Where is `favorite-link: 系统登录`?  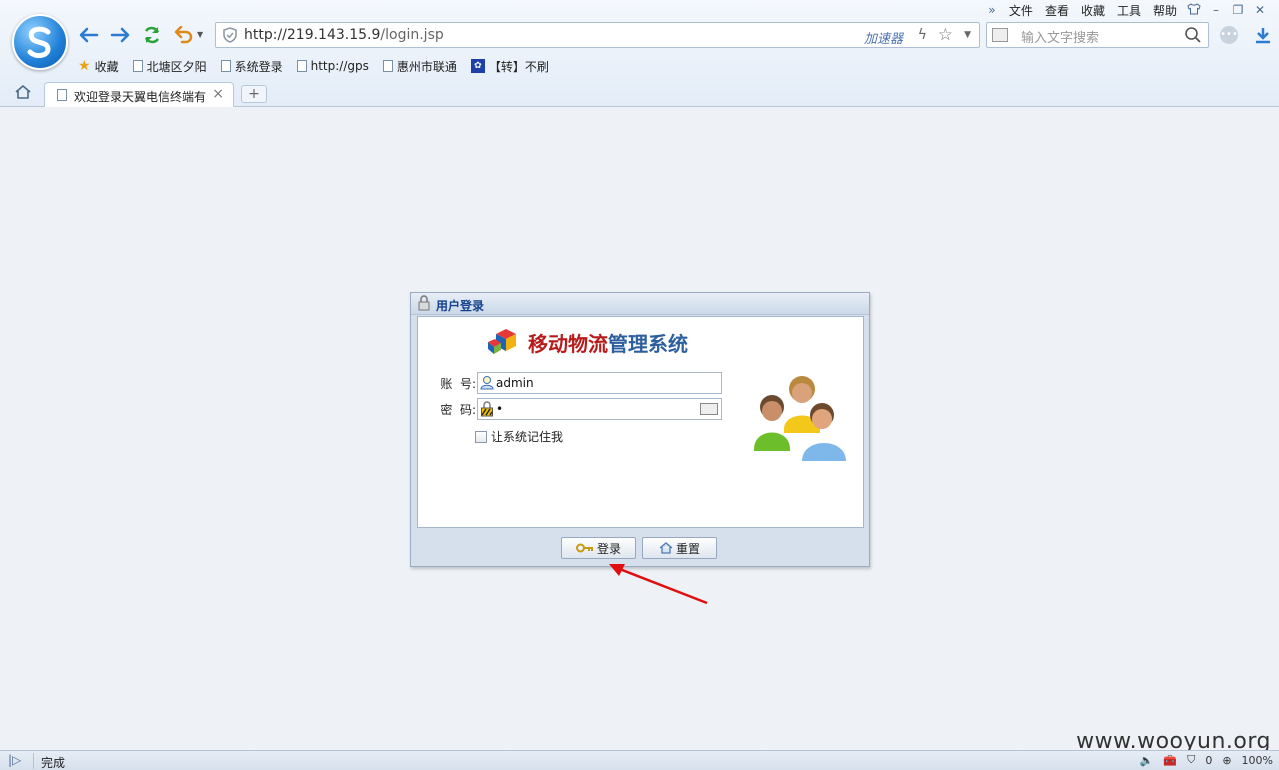
favorite-link: 系统登录 is located at coordinates (251, 66).